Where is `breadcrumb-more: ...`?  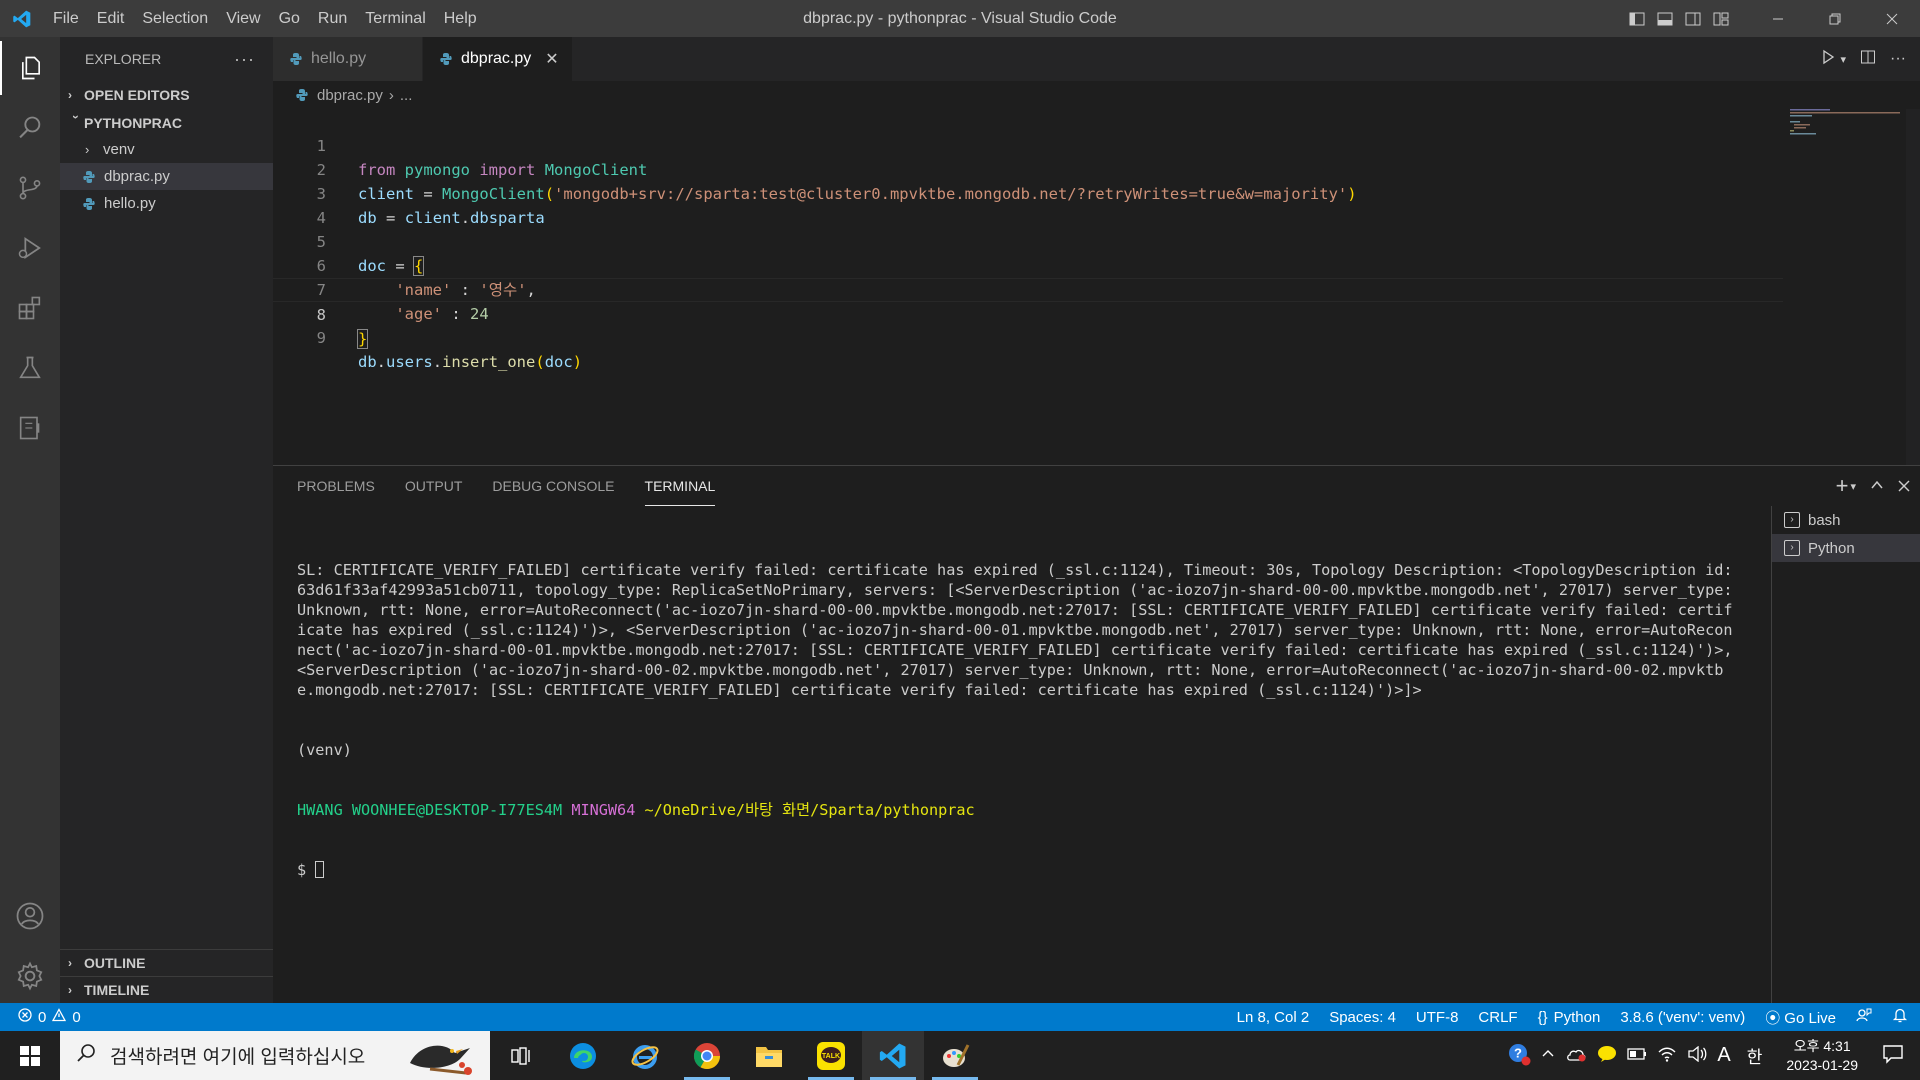 breadcrumb-more: ... is located at coordinates (406, 95).